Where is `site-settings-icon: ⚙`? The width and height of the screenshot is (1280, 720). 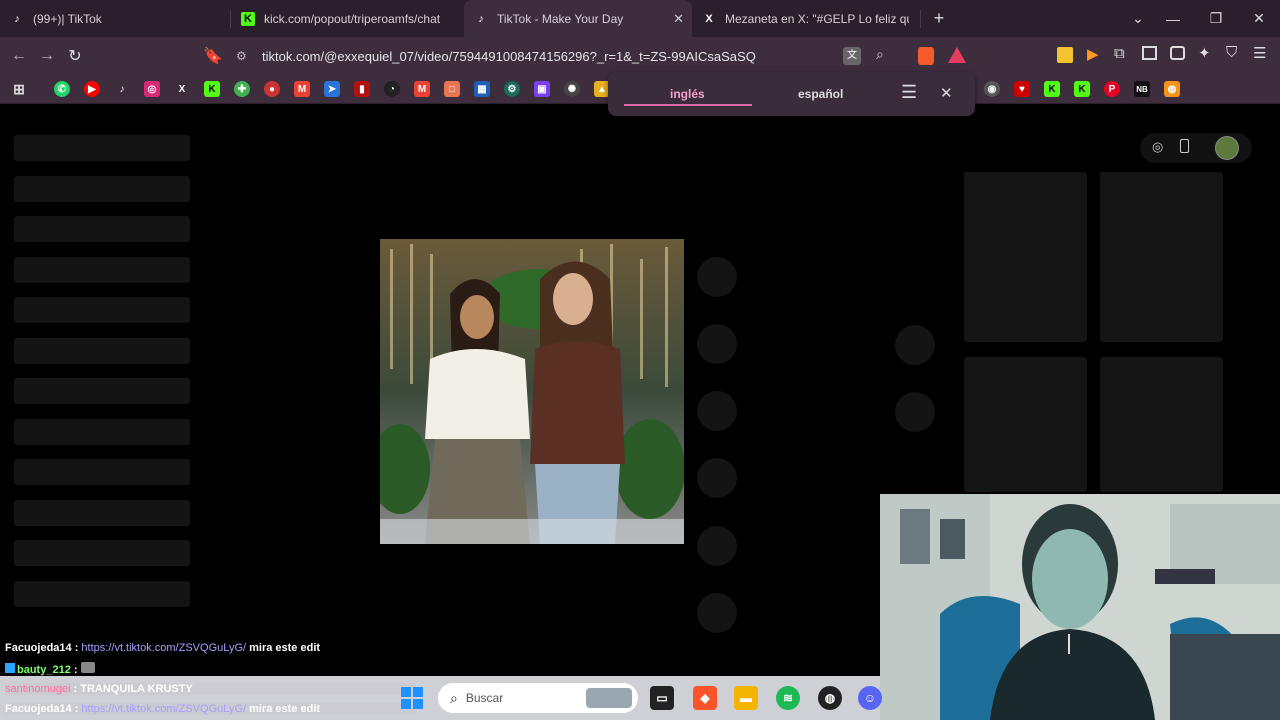 site-settings-icon: ⚙ is located at coordinates (249, 56).